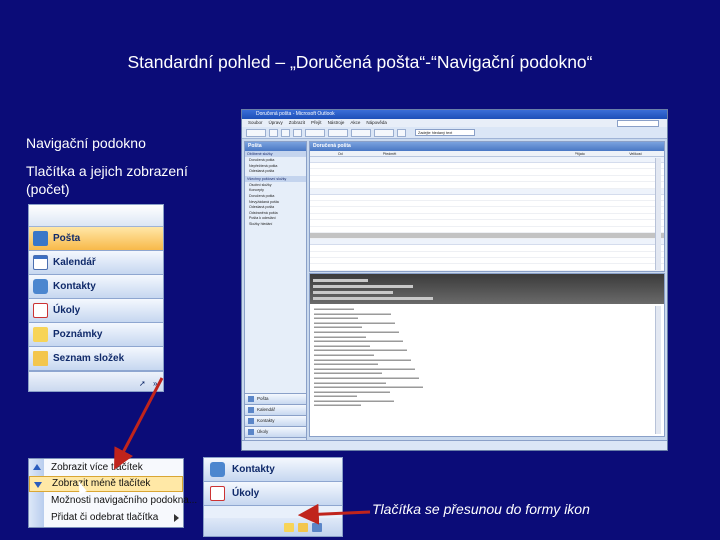 Image resolution: width=720 pixels, height=540 pixels. What do you see at coordinates (336, 123) in the screenshot?
I see `menu-item: Nástroje` at bounding box center [336, 123].